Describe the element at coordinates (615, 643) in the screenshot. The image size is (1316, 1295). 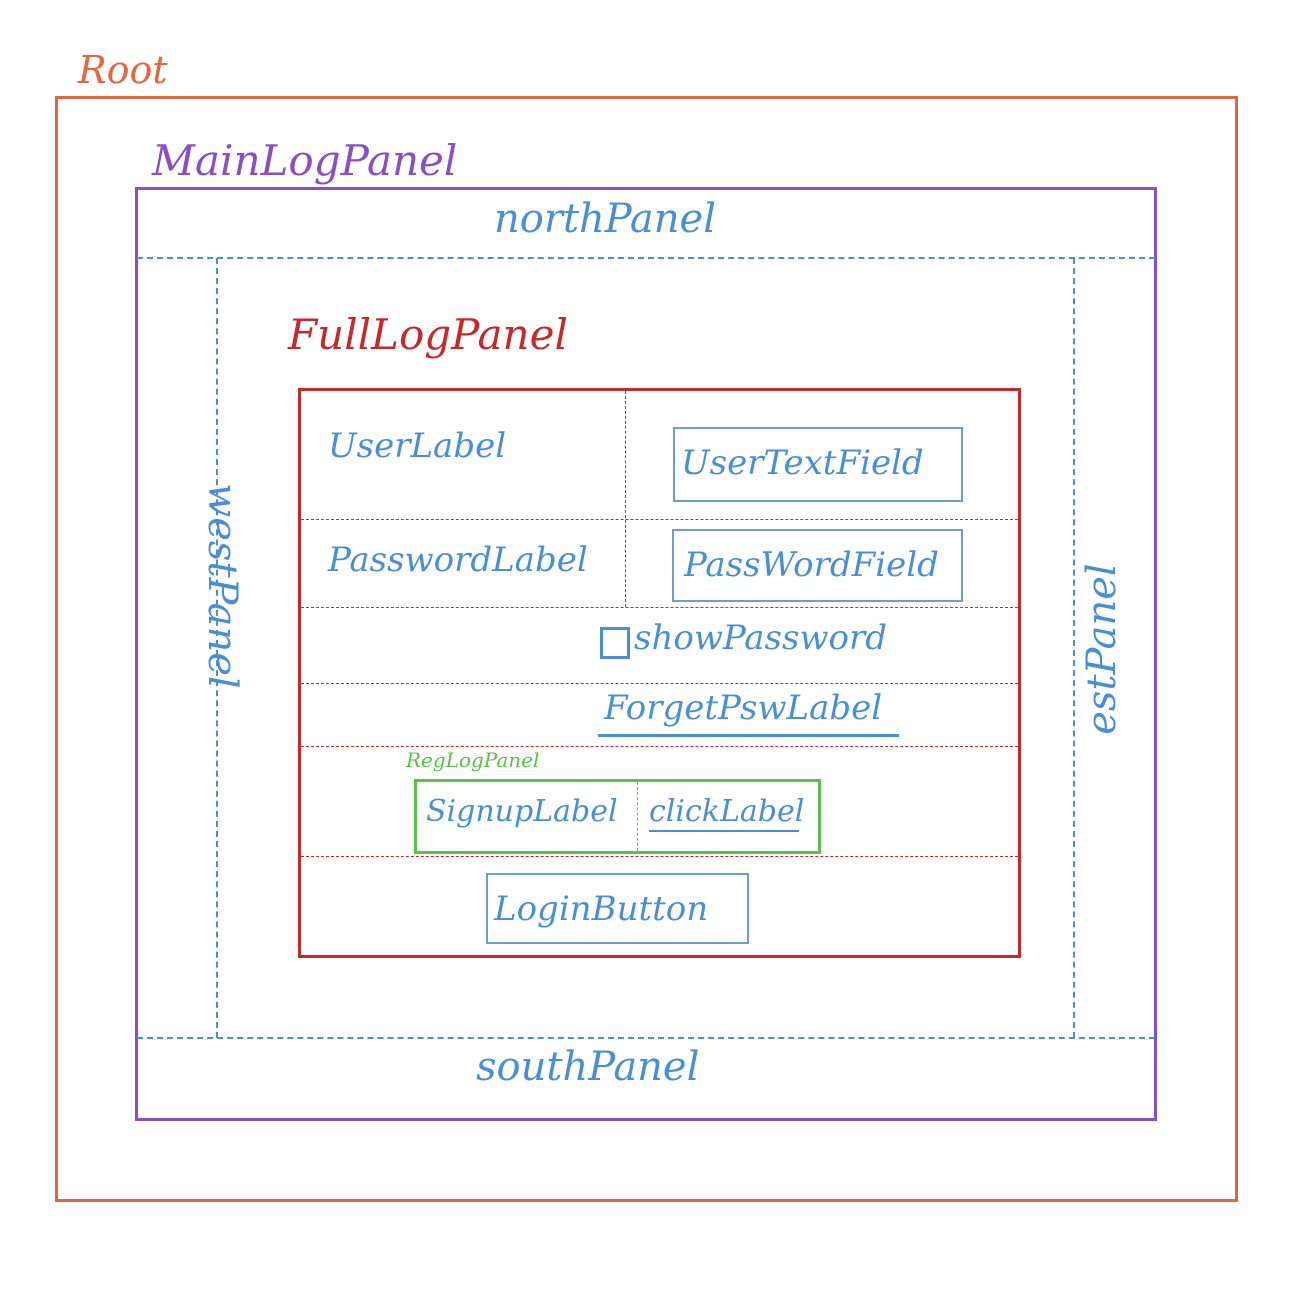
I see `show-password-checkbox` at that location.